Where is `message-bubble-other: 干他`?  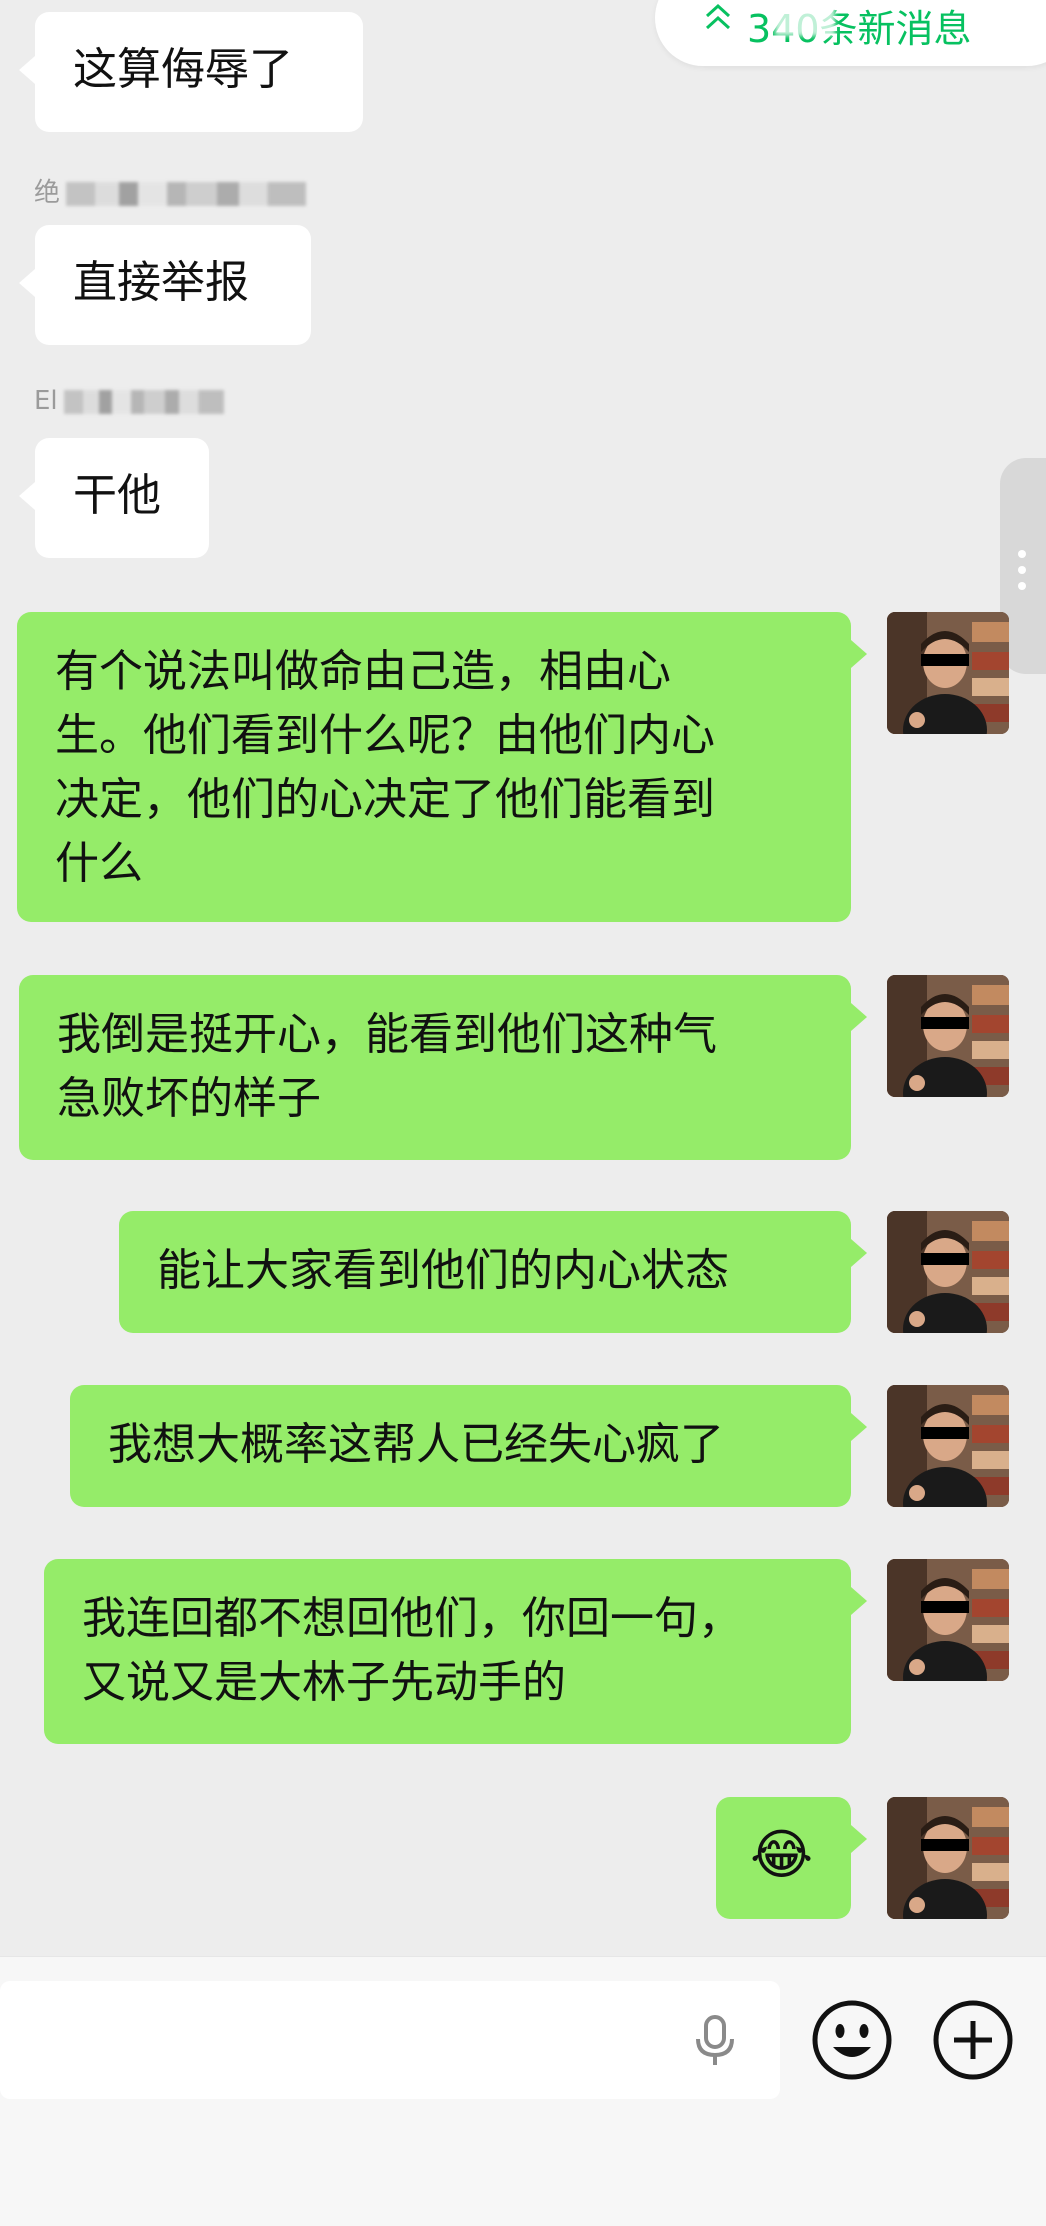 message-bubble-other: 干他 is located at coordinates (114, 498).